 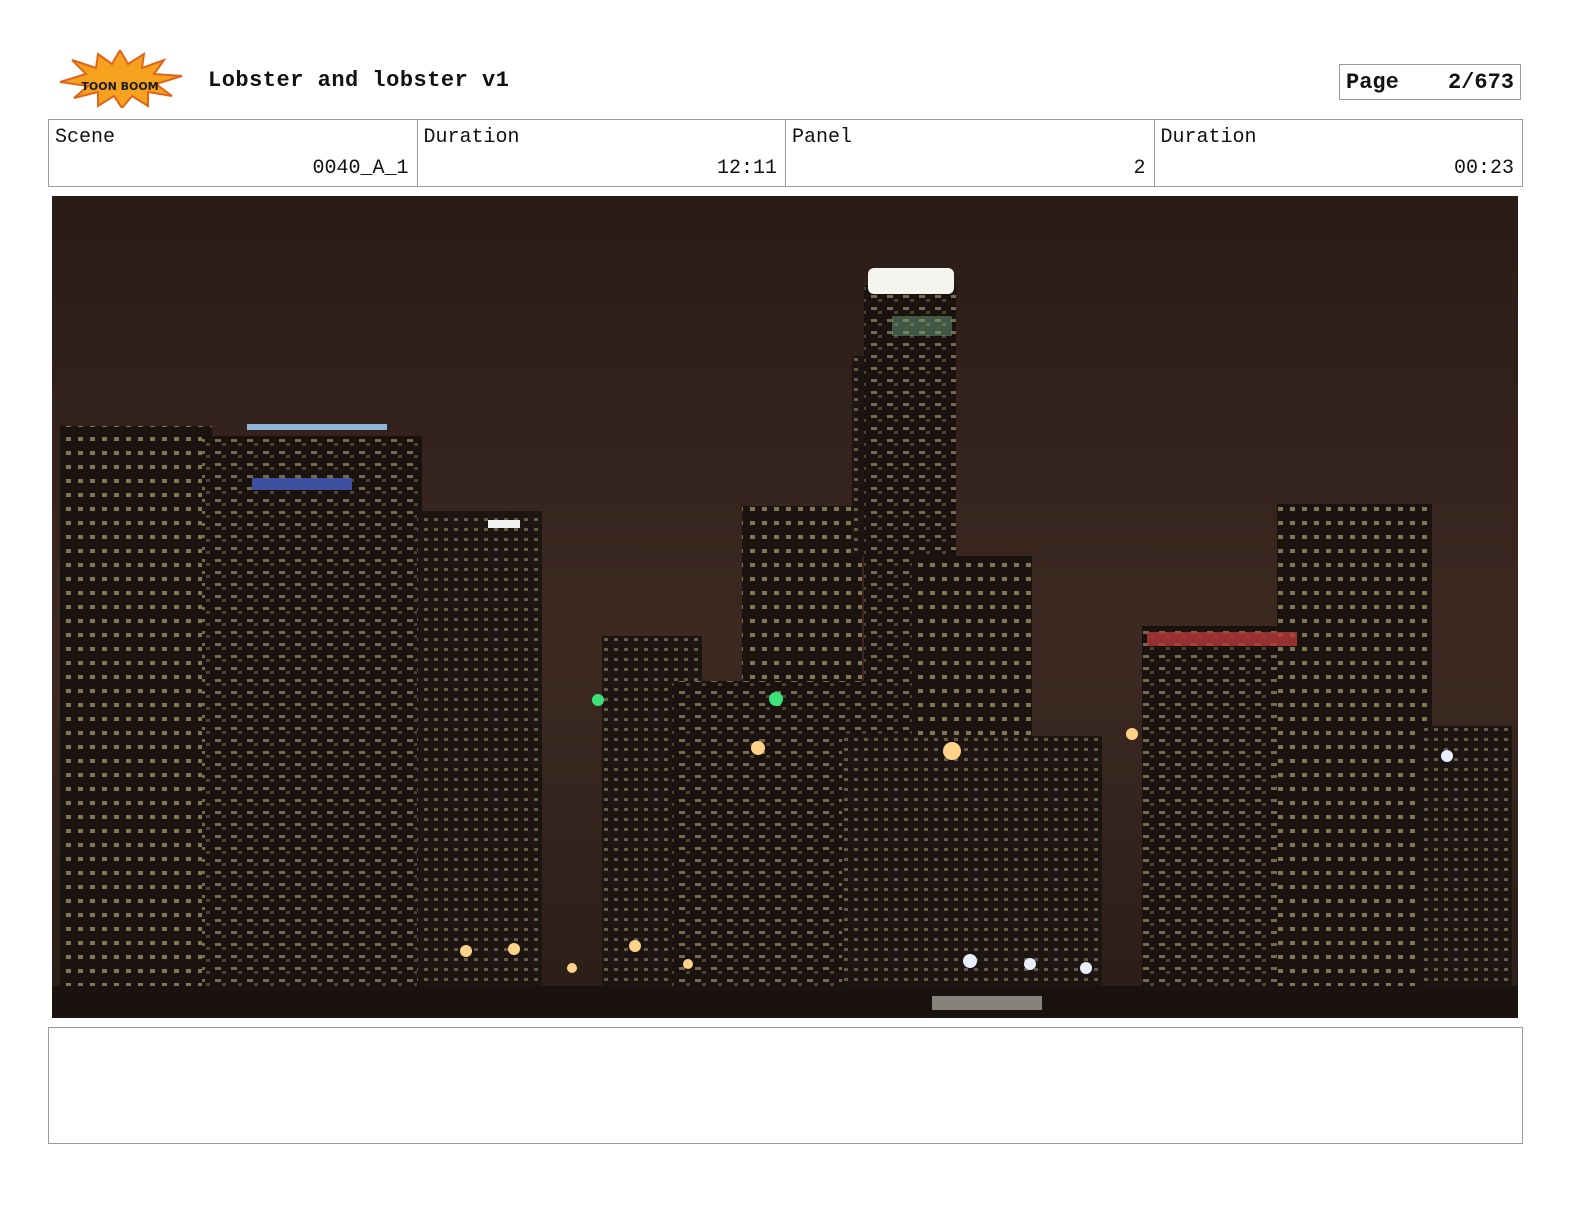 I want to click on page-label: Page, so click(x=1372, y=82).